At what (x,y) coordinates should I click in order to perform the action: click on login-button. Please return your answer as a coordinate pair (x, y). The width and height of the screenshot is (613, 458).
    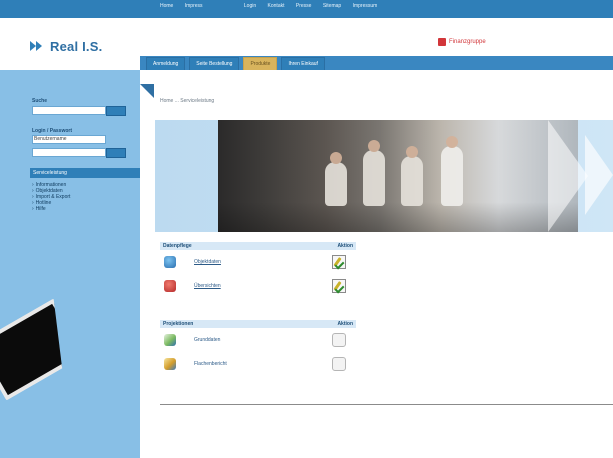
    Looking at the image, I should click on (116, 153).